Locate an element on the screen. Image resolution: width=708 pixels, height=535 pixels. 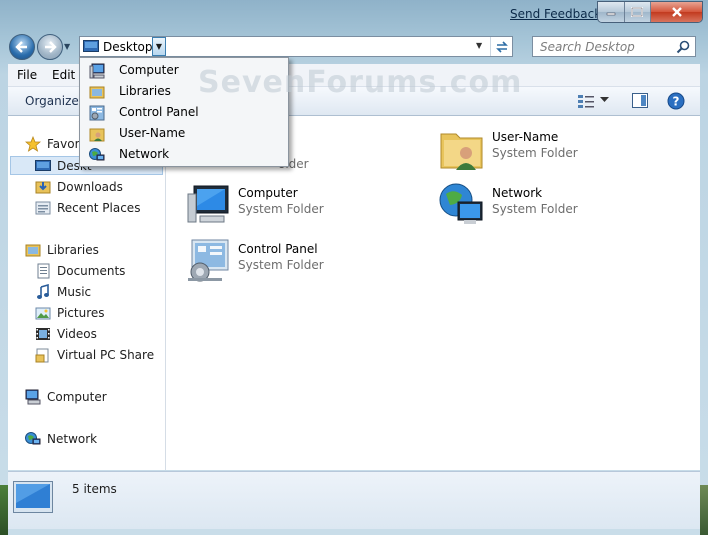
back-button is located at coordinates (22, 47).